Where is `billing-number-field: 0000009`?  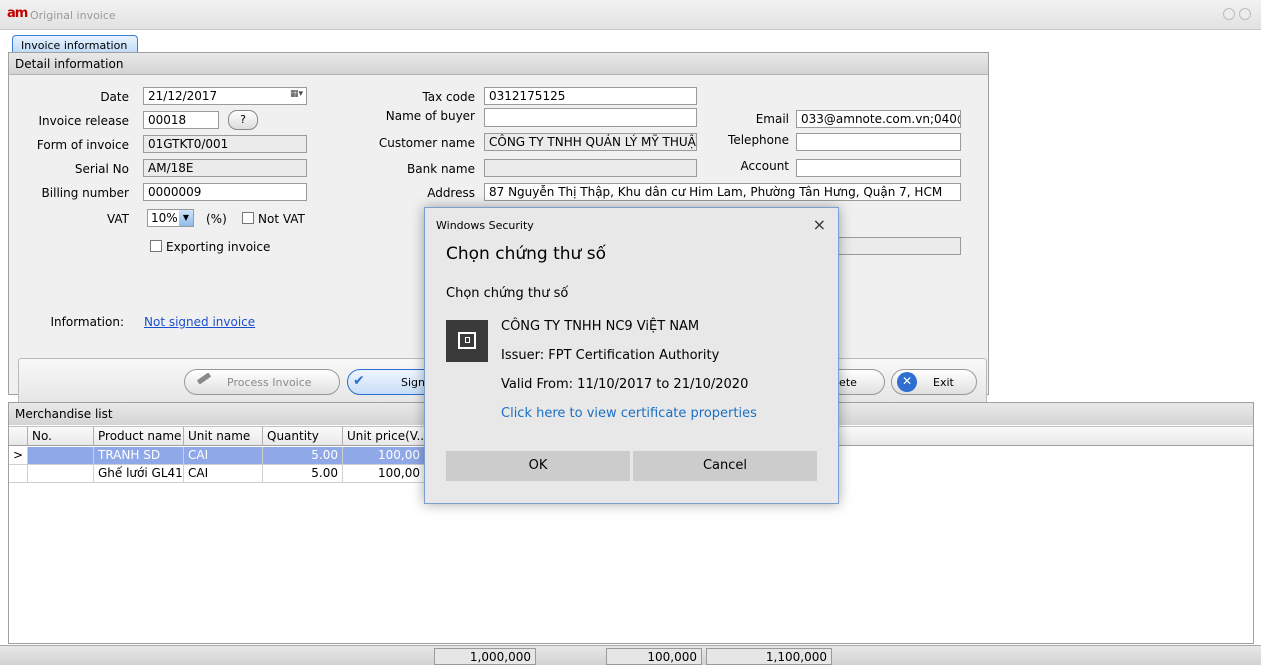
billing-number-field: 0000009 is located at coordinates (225, 192).